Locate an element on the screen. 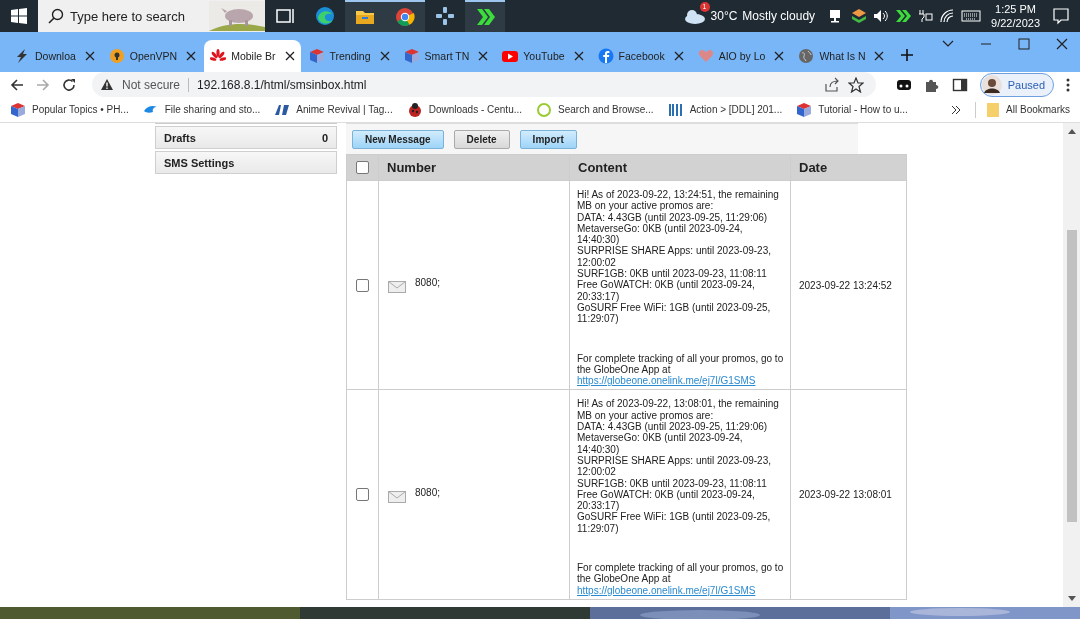 The image size is (1080, 619). browser-tab: OpenVPN is located at coordinates (152, 56).